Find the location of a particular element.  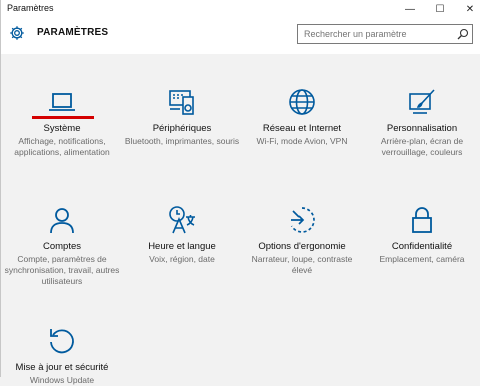

update-icon is located at coordinates (62, 341).